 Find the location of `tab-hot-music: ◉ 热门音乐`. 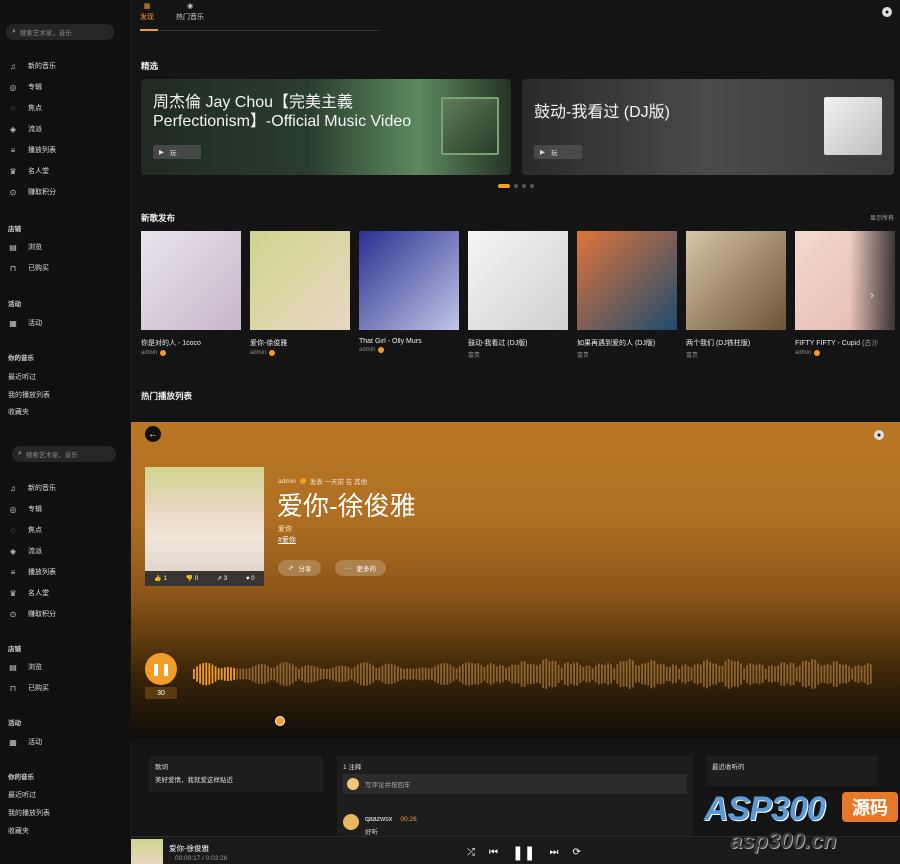

tab-hot-music: ◉ 热门音乐 is located at coordinates (190, 12).